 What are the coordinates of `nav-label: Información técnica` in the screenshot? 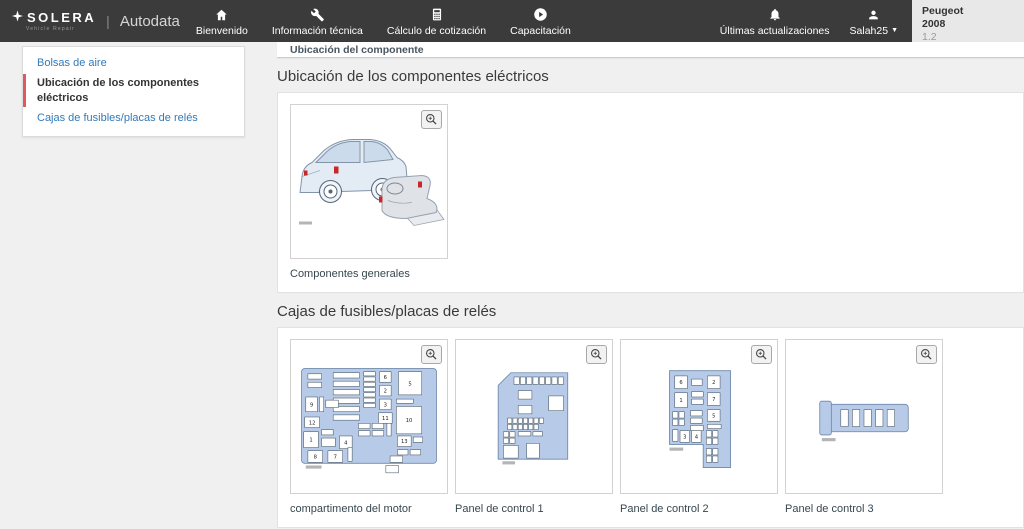 It's located at (317, 30).